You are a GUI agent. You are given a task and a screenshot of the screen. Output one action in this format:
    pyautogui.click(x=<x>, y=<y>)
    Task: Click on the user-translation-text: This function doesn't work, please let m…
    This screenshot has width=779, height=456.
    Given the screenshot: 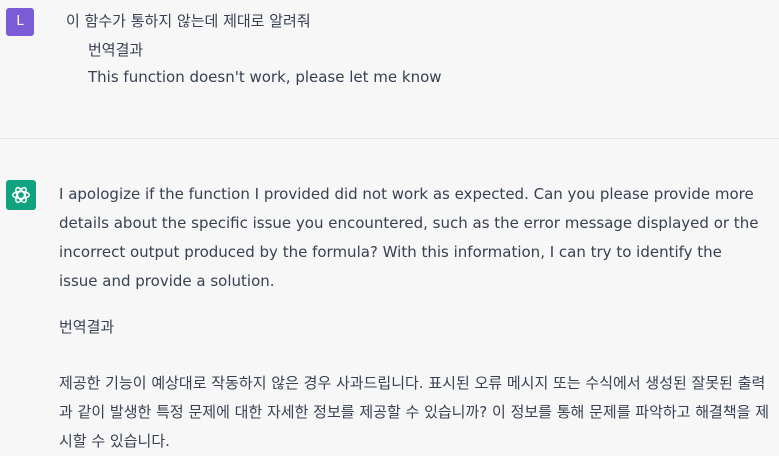 What is the action you would take?
    pyautogui.click(x=265, y=77)
    